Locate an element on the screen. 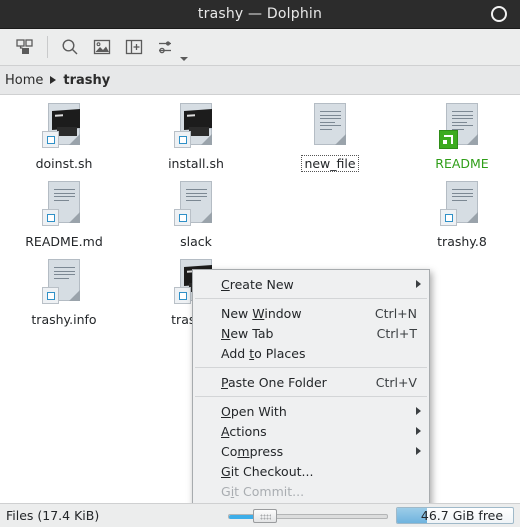 The height and width of the screenshot is (527, 520). file-label: doinst.sh is located at coordinates (64, 163).